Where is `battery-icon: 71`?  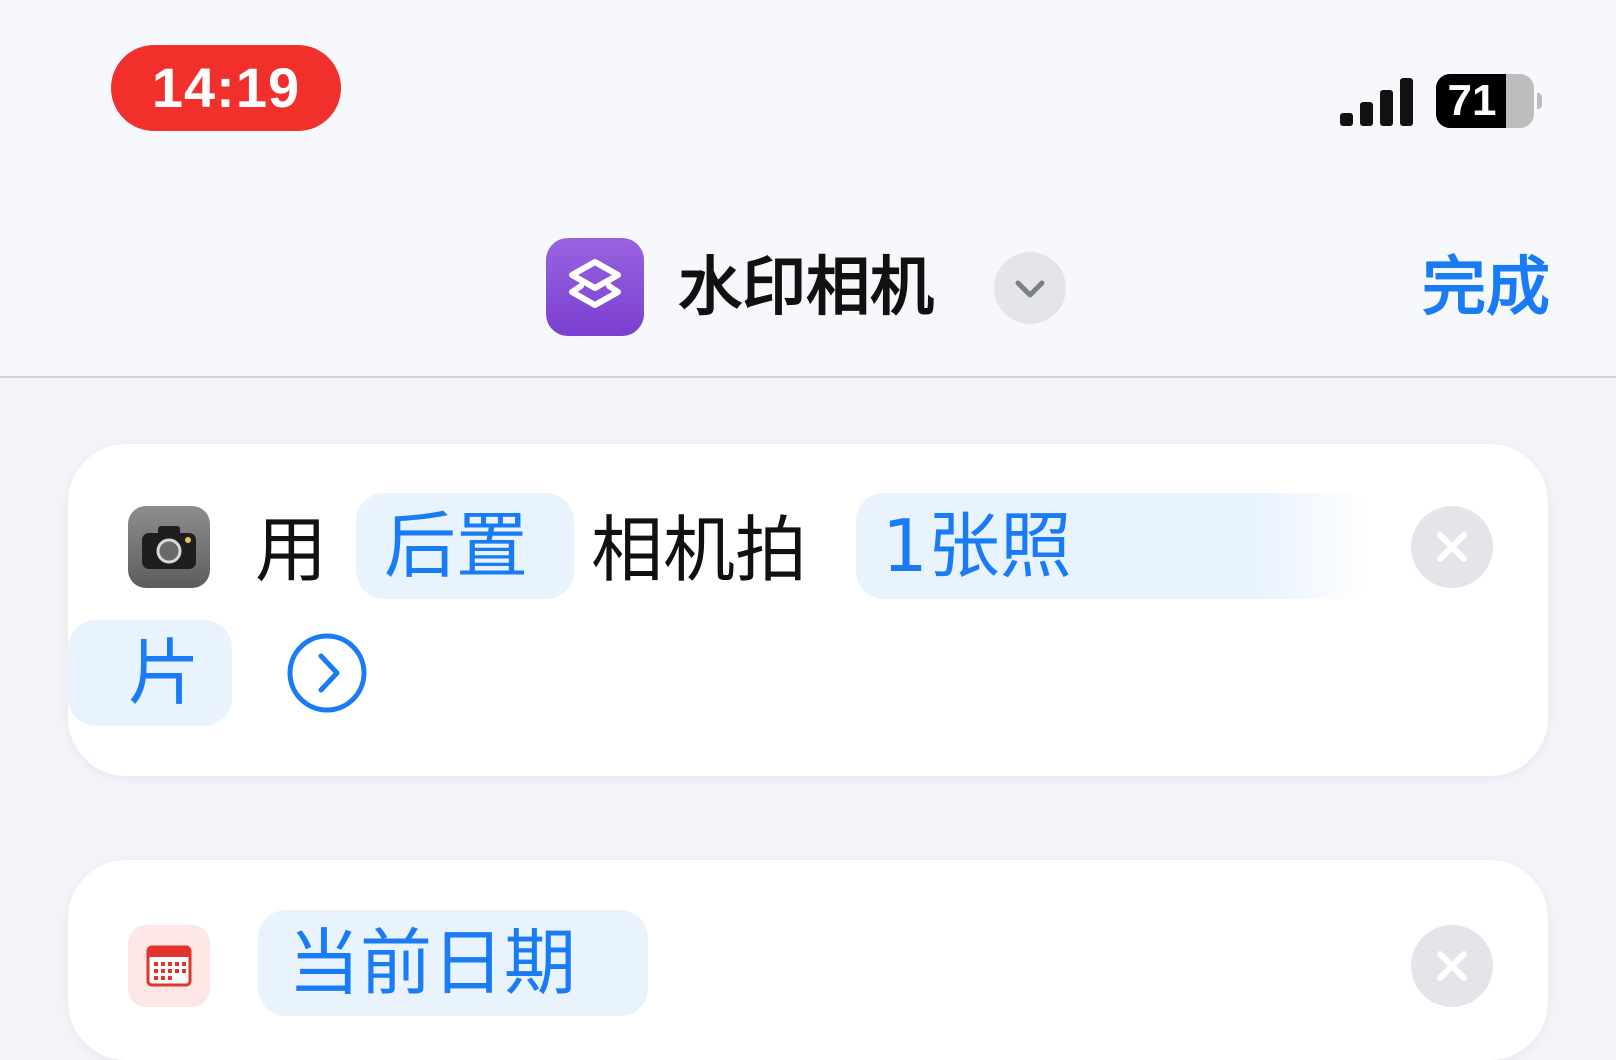
battery-icon: 71 is located at coordinates (1485, 101).